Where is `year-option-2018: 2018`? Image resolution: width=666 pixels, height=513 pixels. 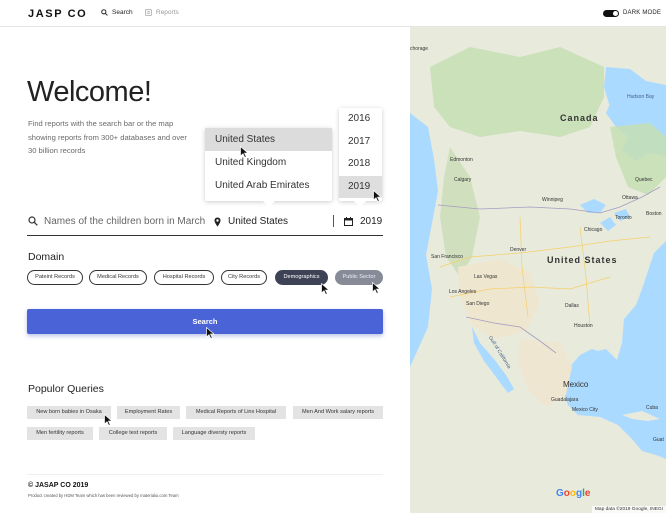 year-option-2018: 2018 is located at coordinates (360, 164).